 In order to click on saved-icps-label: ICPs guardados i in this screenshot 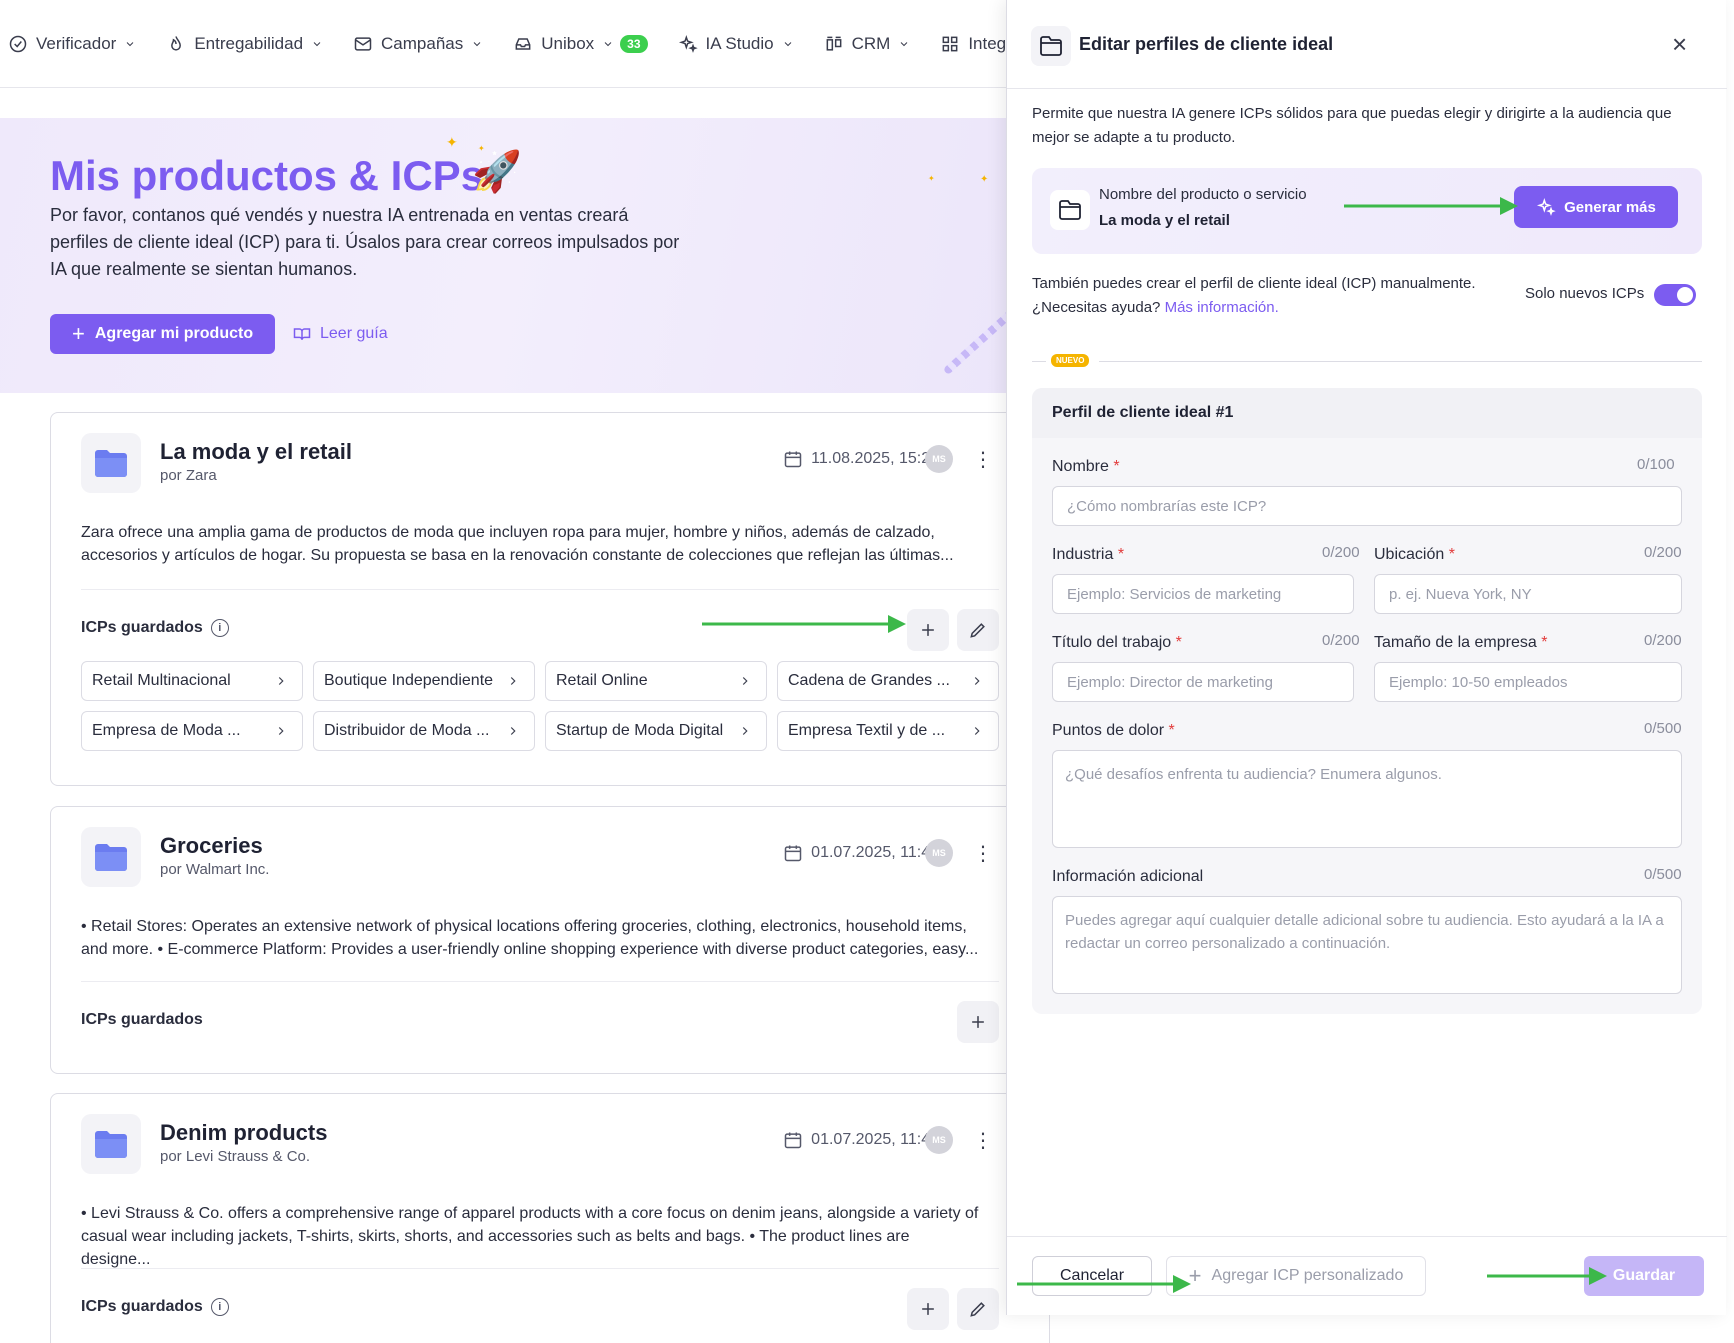, I will do `click(155, 628)`.